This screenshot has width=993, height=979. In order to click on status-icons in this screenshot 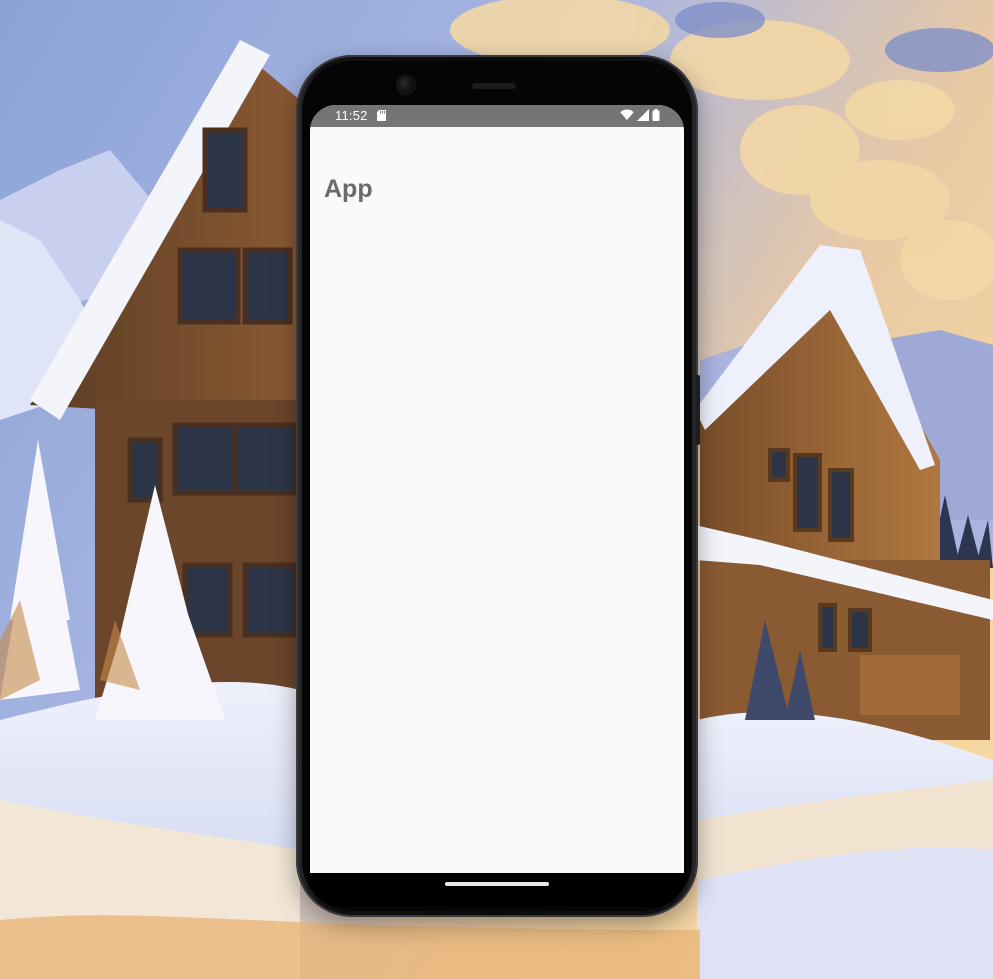, I will do `click(640, 115)`.